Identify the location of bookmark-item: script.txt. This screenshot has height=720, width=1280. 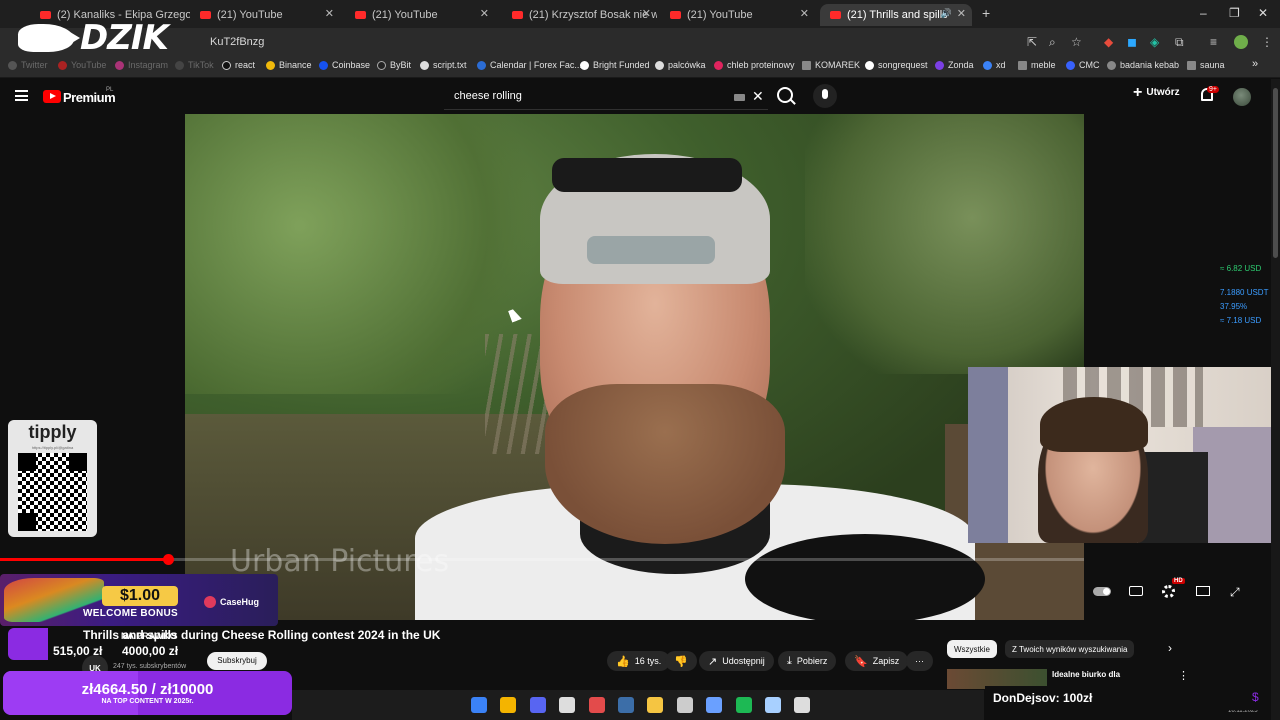
(443, 65).